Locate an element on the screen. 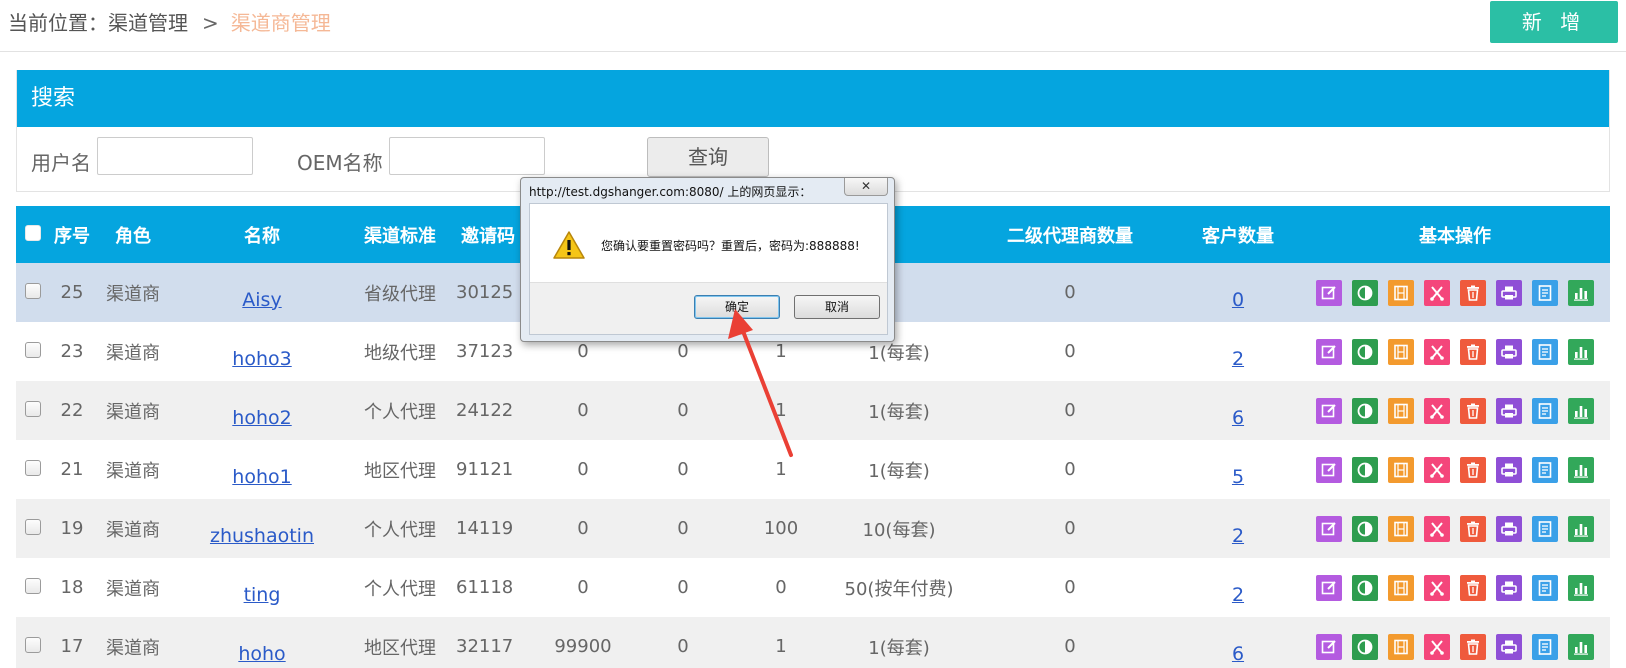 Image resolution: width=1626 pixels, height=668 pixels. cell-name: ting is located at coordinates (262, 587).